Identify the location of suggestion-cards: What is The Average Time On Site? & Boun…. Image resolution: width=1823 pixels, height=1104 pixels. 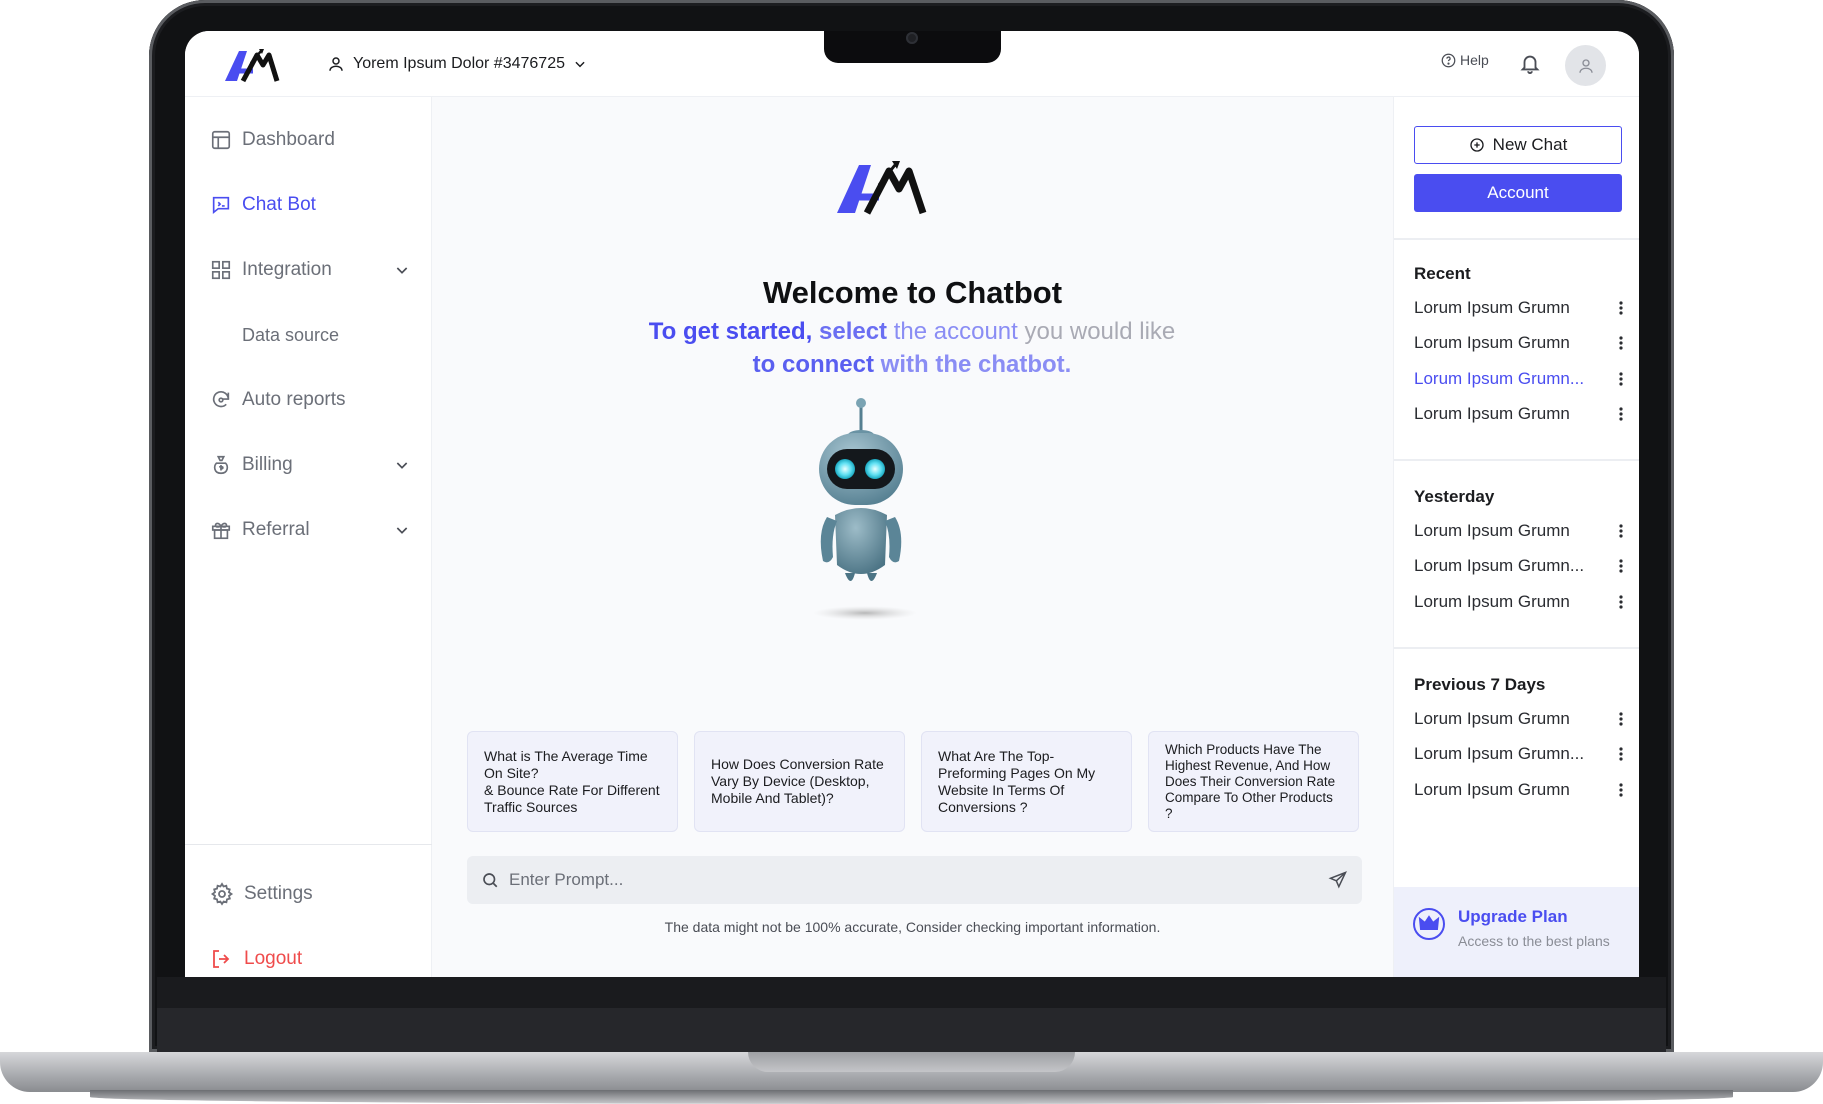
(914, 781).